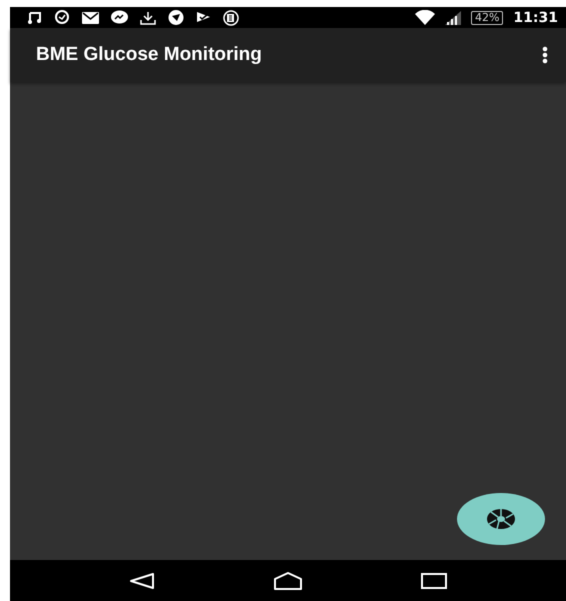 The width and height of the screenshot is (566, 601). I want to click on recent-apps-button, so click(434, 580).